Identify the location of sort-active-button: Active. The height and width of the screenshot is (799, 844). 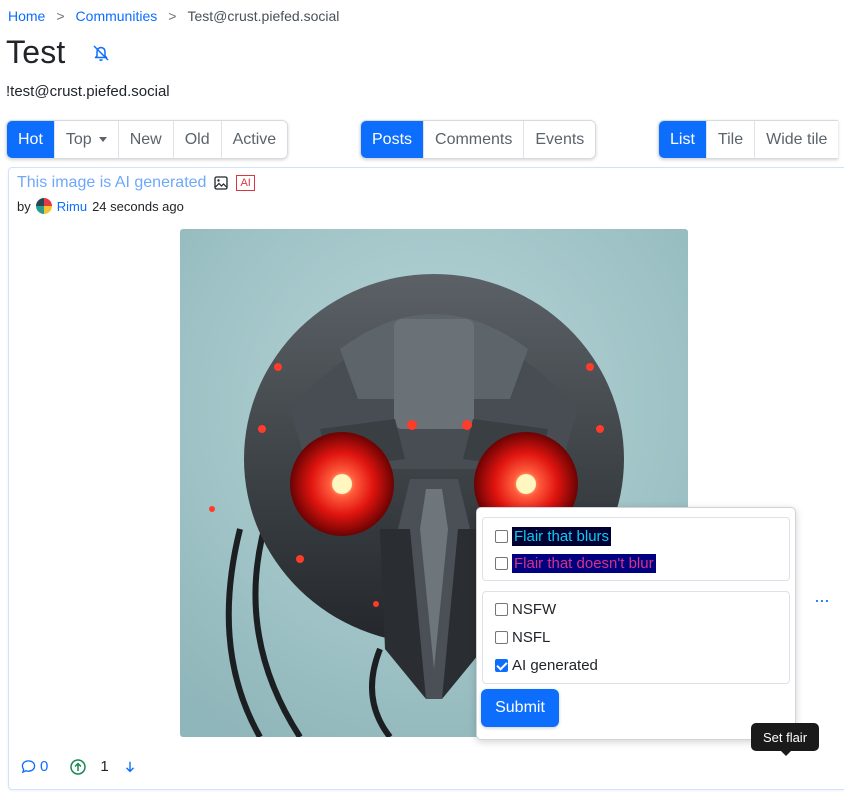
(254, 139).